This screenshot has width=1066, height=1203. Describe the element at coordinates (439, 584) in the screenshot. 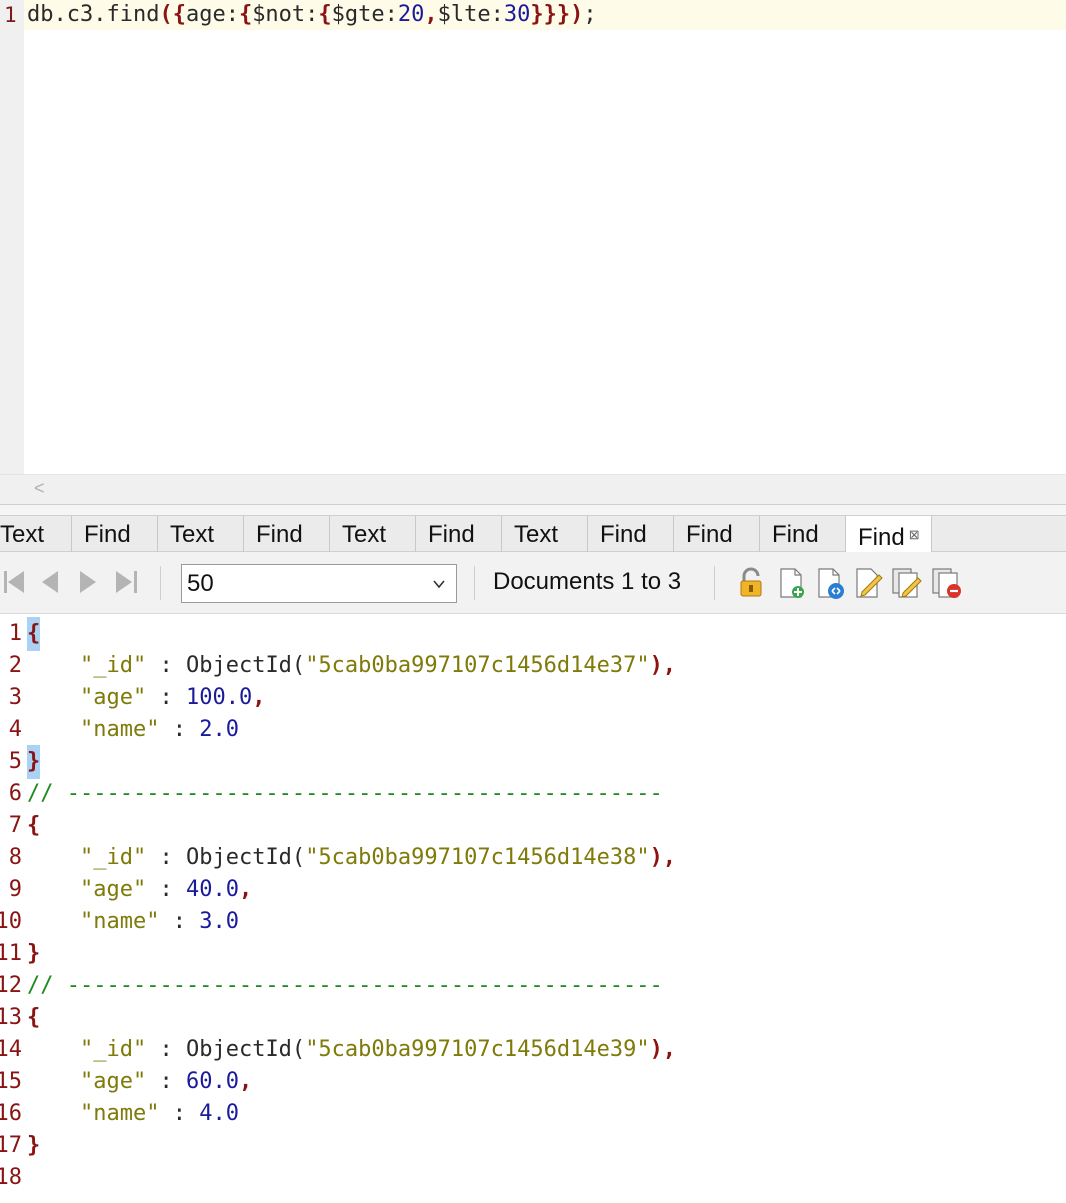

I see `chevron-down-icon` at that location.